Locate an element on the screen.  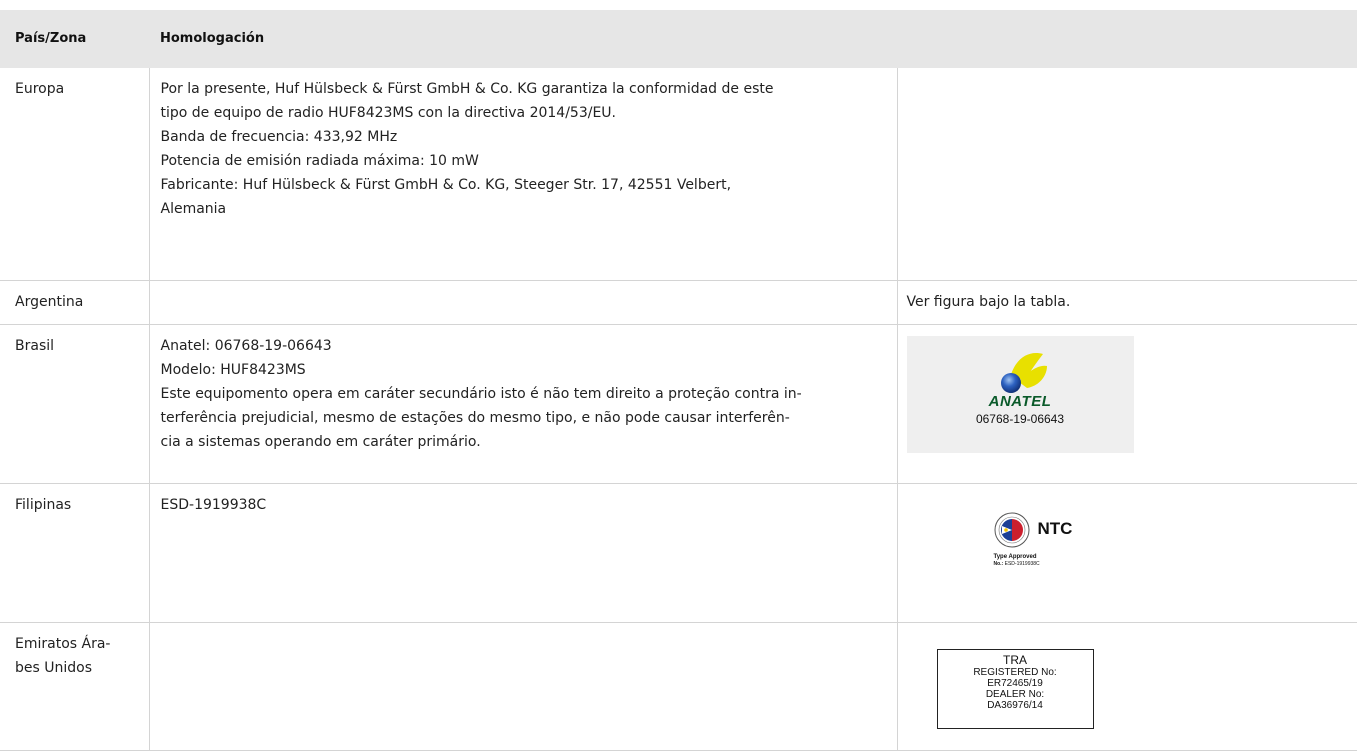
tra-line: DA36976/14 is located at coordinates (1015, 705).